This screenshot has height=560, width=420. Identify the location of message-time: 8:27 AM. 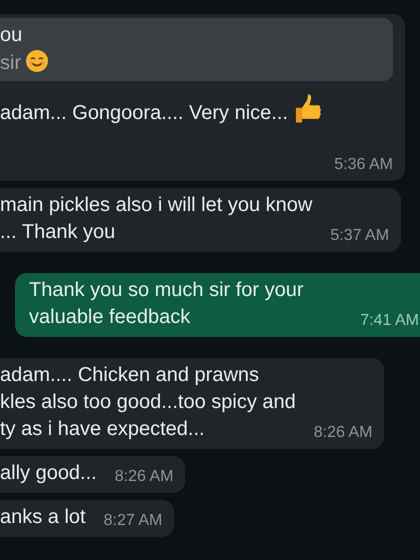
(132, 521).